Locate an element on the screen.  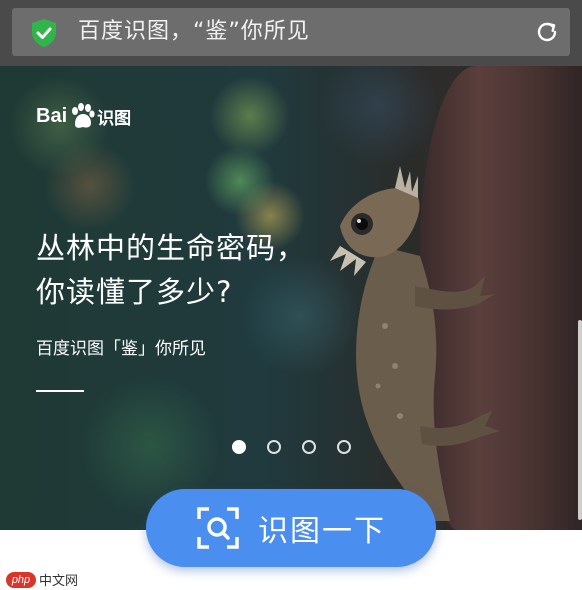
watermark-badge: php is located at coordinates (21, 579).